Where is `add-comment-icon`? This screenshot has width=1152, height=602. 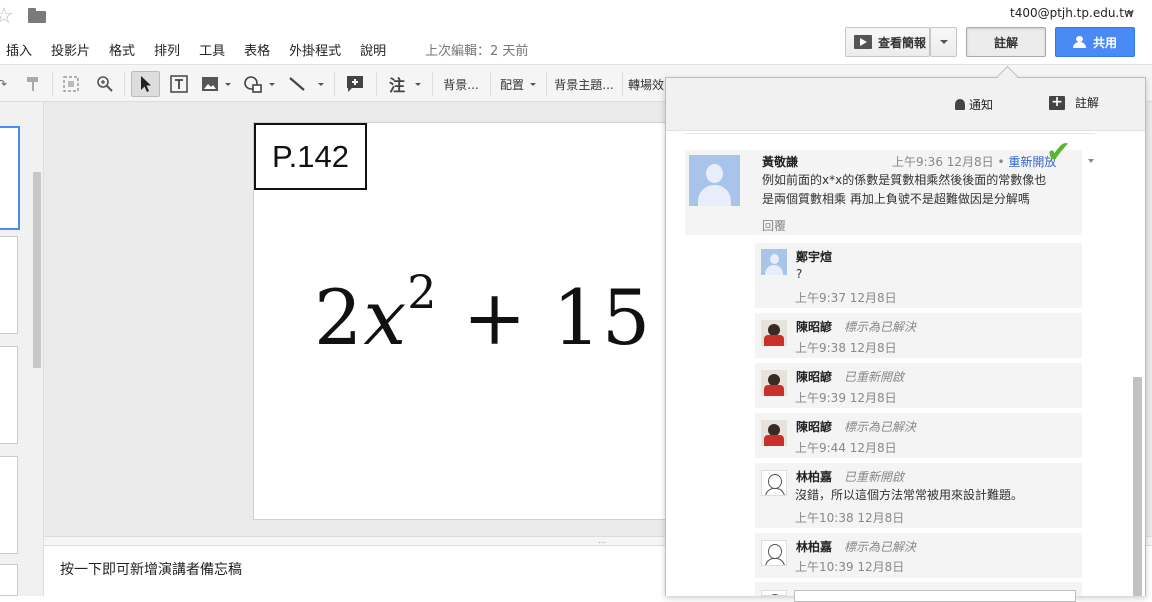
add-comment-icon is located at coordinates (355, 84).